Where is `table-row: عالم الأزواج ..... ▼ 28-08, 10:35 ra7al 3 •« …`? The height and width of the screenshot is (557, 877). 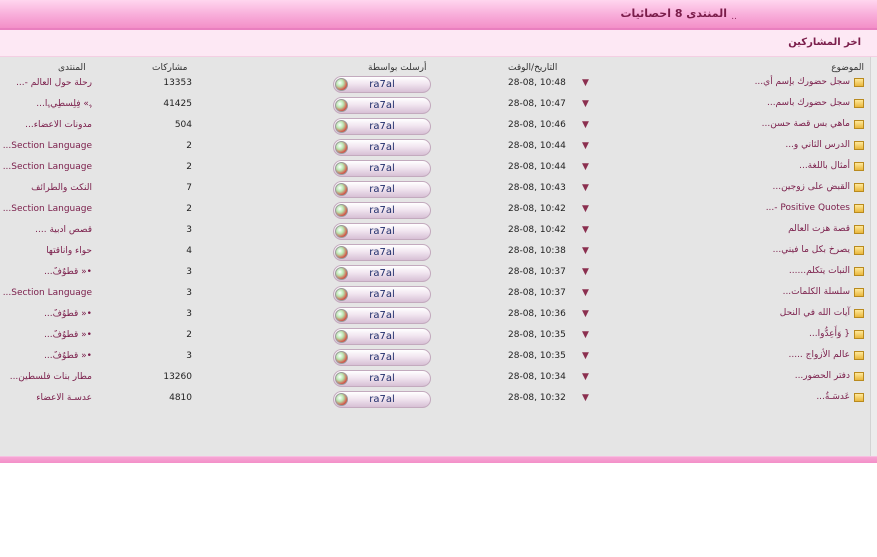
table-row: عالم الأزواج ..... ▼ 28-08, 10:35 ra7al 3 •« … is located at coordinates (438, 357).